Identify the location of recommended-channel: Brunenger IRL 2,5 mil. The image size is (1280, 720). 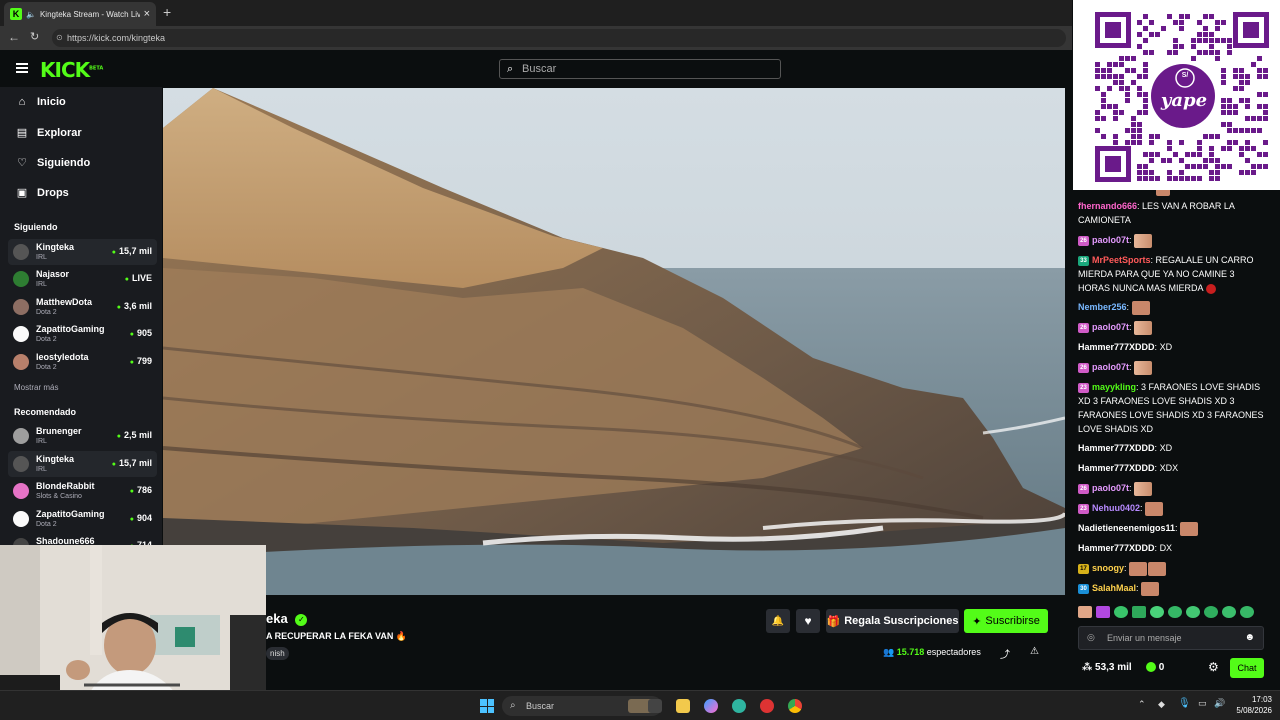
(82, 436).